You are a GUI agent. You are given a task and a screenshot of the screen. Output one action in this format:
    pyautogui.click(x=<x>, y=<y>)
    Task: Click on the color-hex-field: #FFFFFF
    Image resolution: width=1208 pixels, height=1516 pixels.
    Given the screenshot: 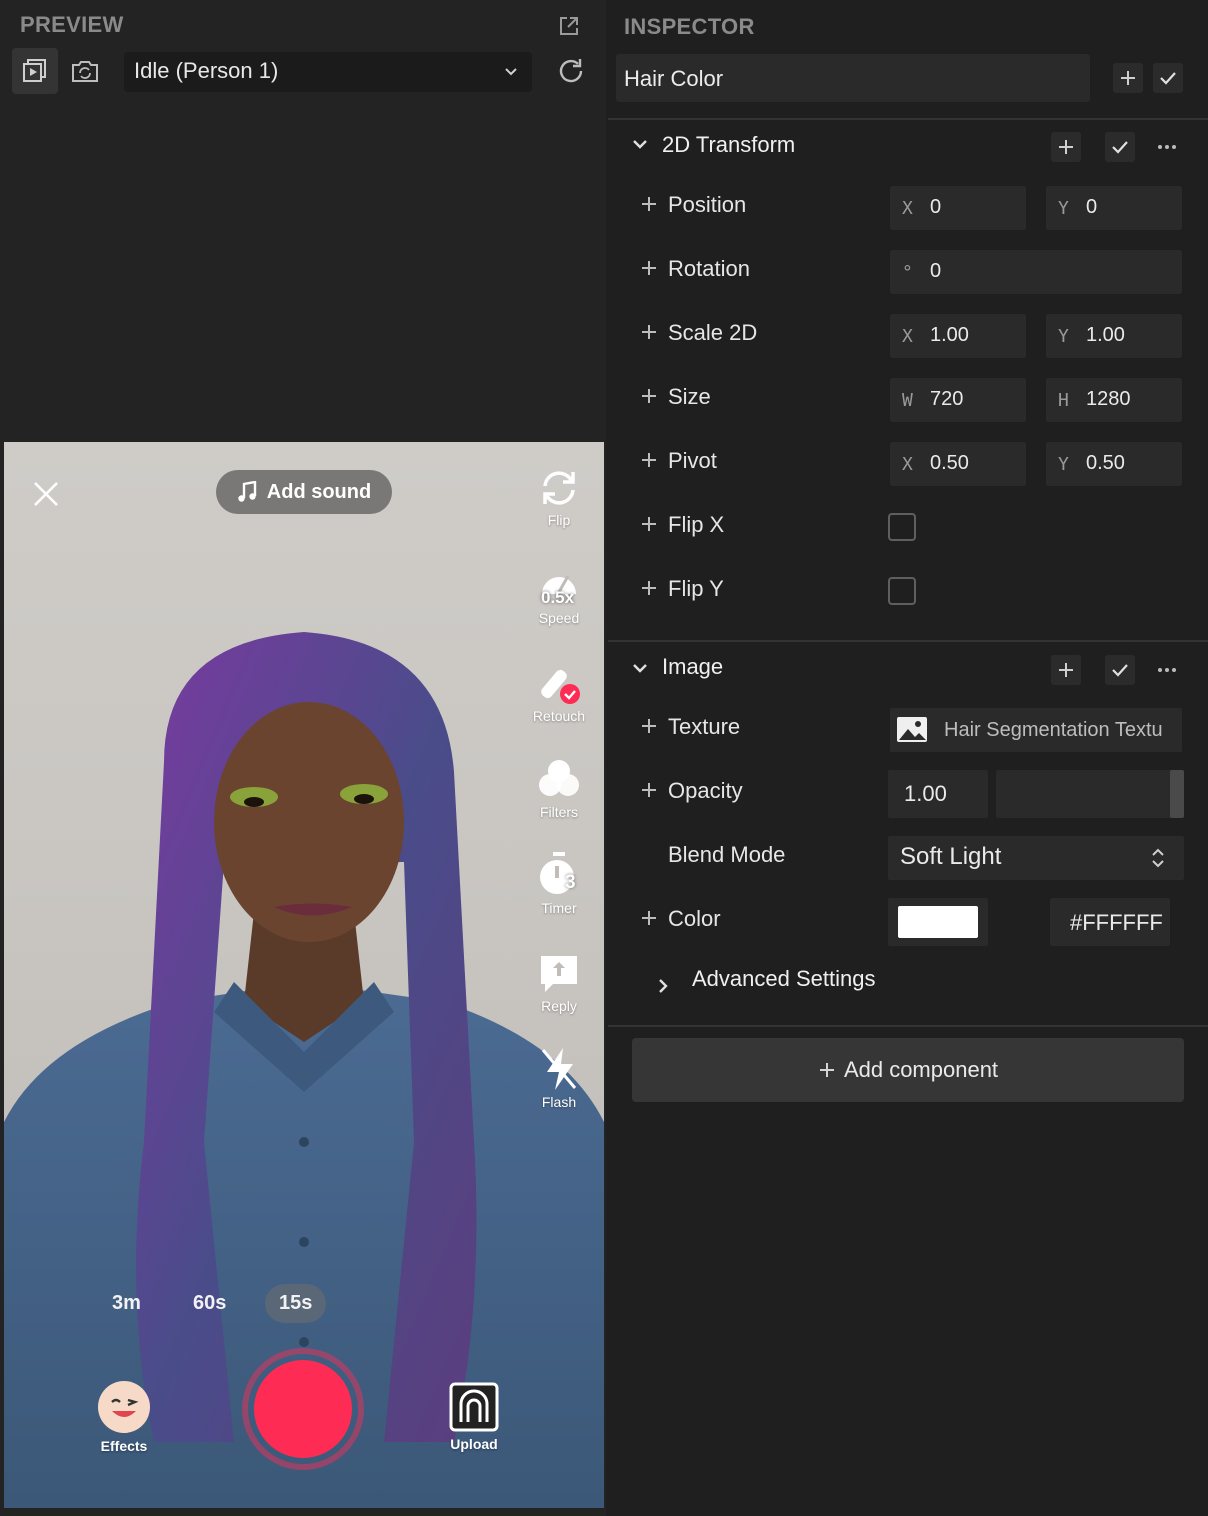 What is the action you would take?
    pyautogui.click(x=1110, y=922)
    